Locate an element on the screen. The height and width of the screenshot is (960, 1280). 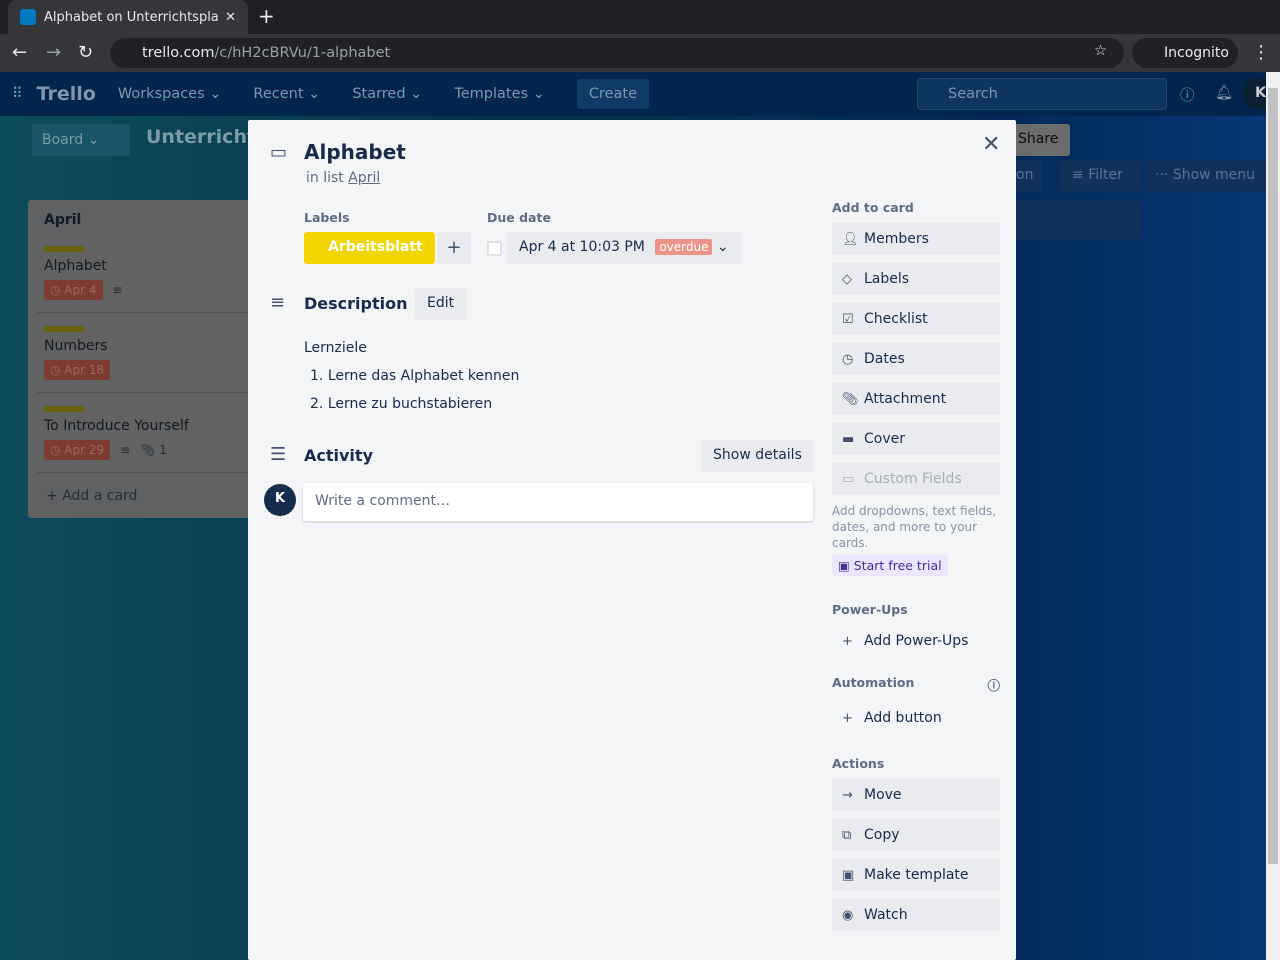
trello-favicon-icon is located at coordinates (28, 17).